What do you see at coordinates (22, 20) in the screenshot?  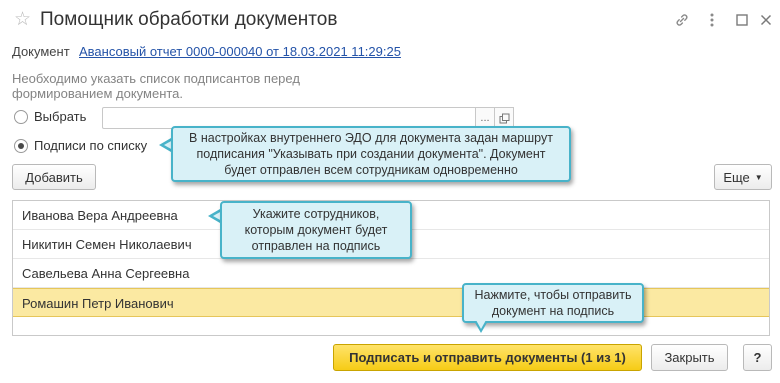 I see `favorite-star-icon: ☆` at bounding box center [22, 20].